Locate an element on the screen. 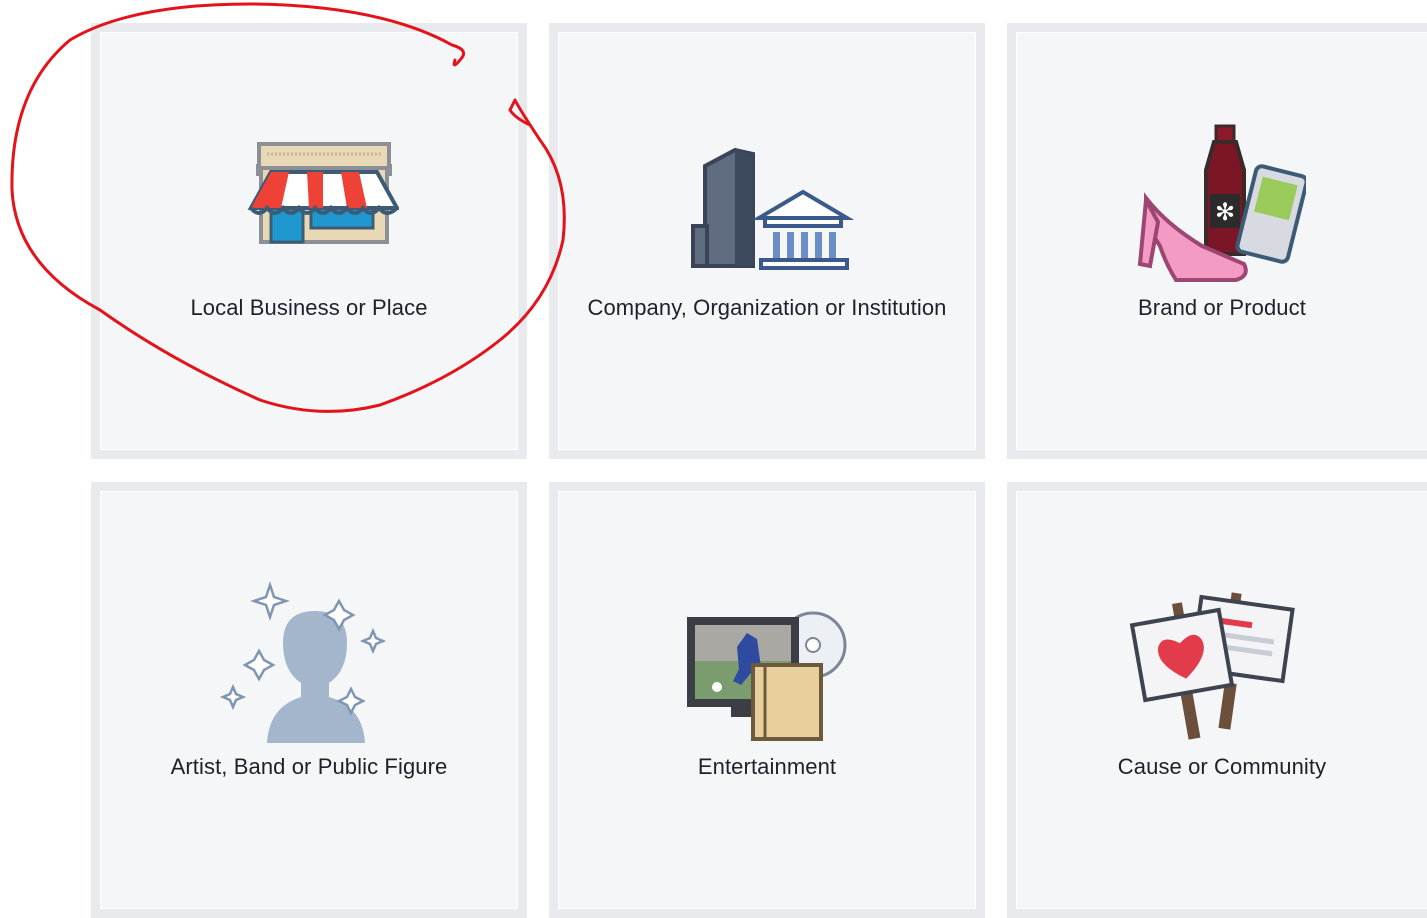 This screenshot has width=1427, height=918. category-entertainment: Entertainment is located at coordinates (767, 700).